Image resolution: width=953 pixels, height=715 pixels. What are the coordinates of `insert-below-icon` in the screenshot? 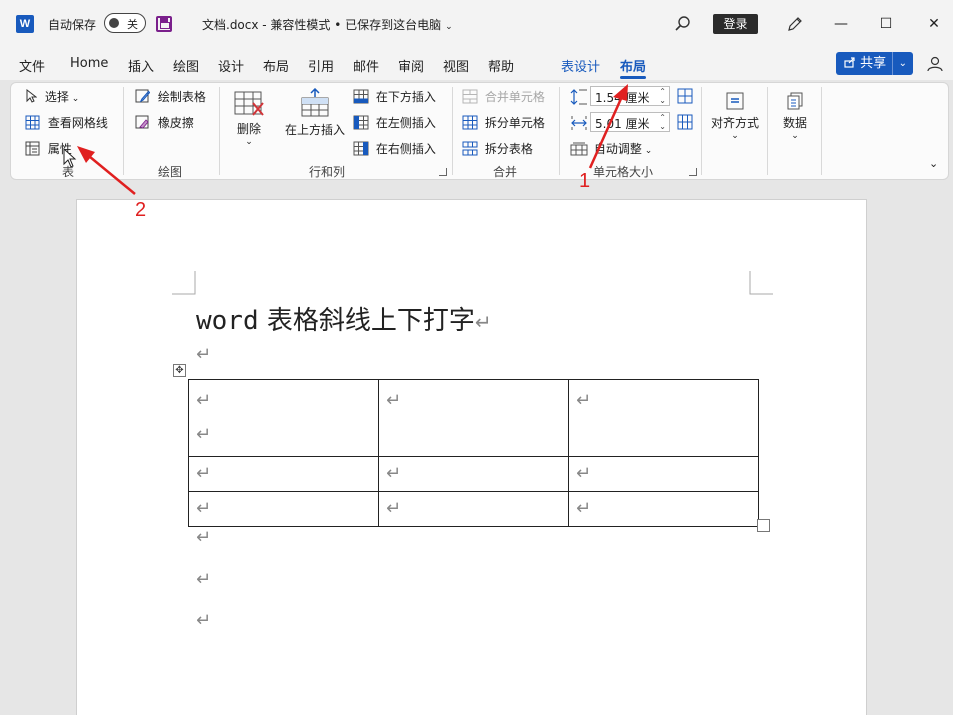 It's located at (361, 96).